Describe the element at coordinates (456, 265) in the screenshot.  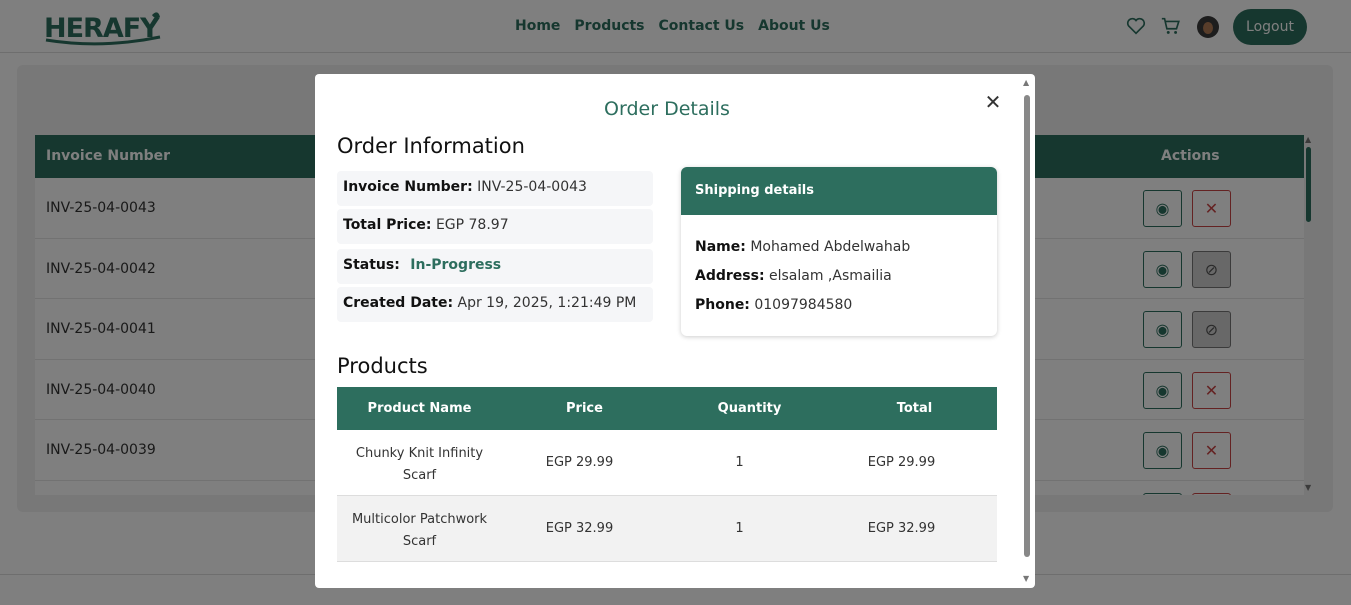
I see `status-badge: In-Progress` at that location.